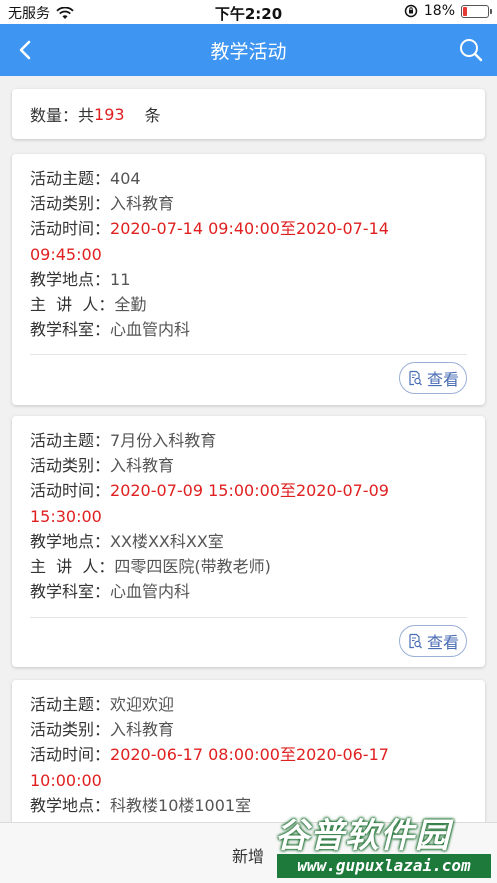 This screenshot has width=497, height=883. What do you see at coordinates (109, 114) in the screenshot?
I see `count-value: 193` at bounding box center [109, 114].